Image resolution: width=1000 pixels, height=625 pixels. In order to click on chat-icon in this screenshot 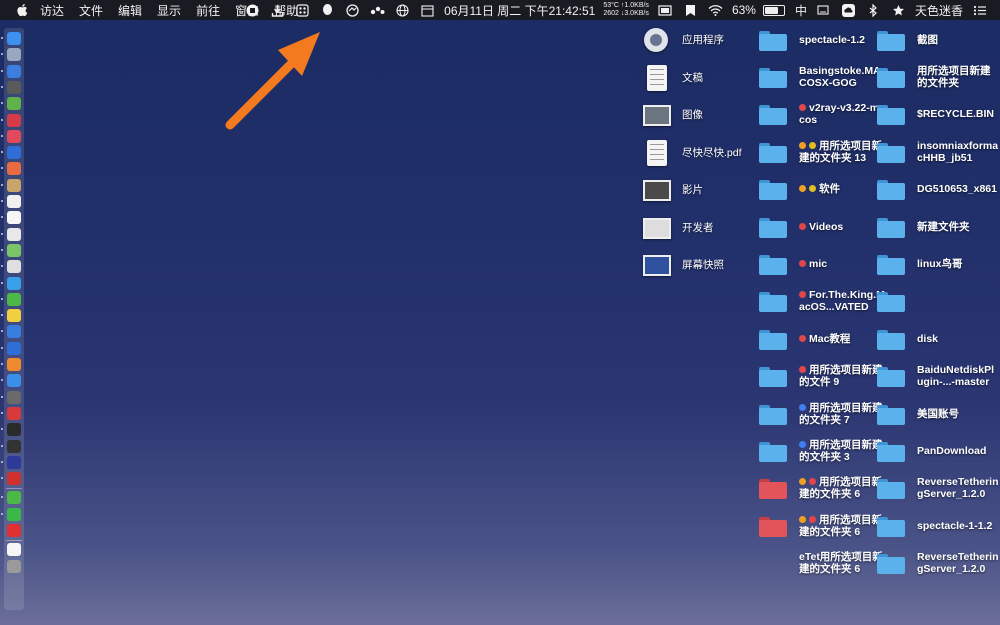, I will do `click(14, 514)`.